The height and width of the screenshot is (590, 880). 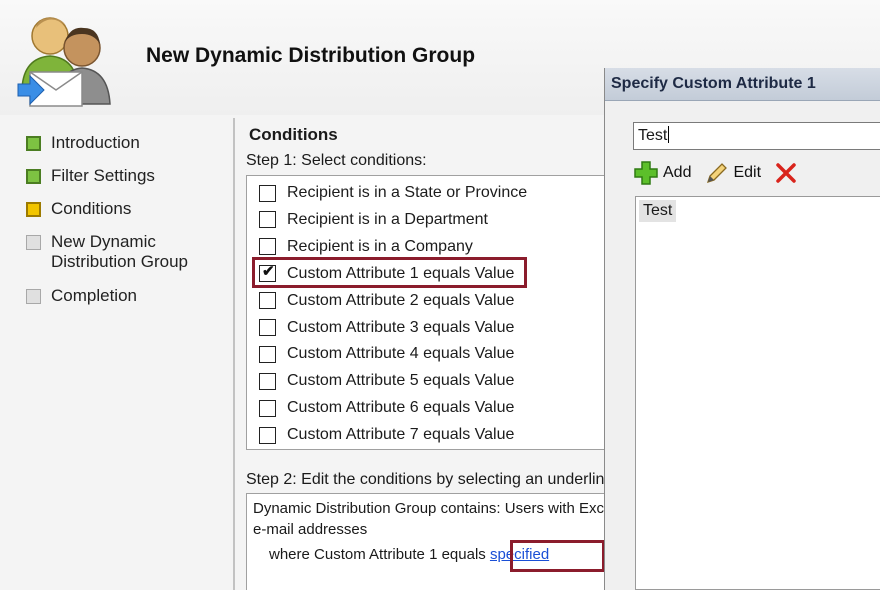 I want to click on specified-link-highlight, so click(x=557, y=556).